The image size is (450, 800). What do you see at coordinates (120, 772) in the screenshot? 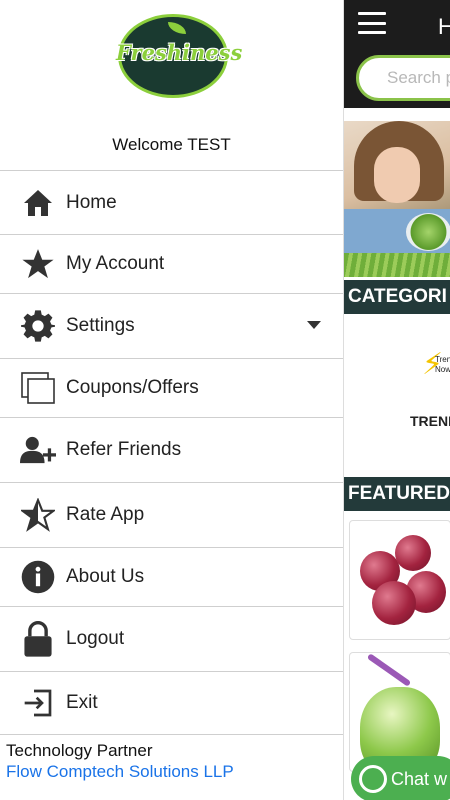
I see `partner-link: Flow Comptech Solutions LLP` at bounding box center [120, 772].